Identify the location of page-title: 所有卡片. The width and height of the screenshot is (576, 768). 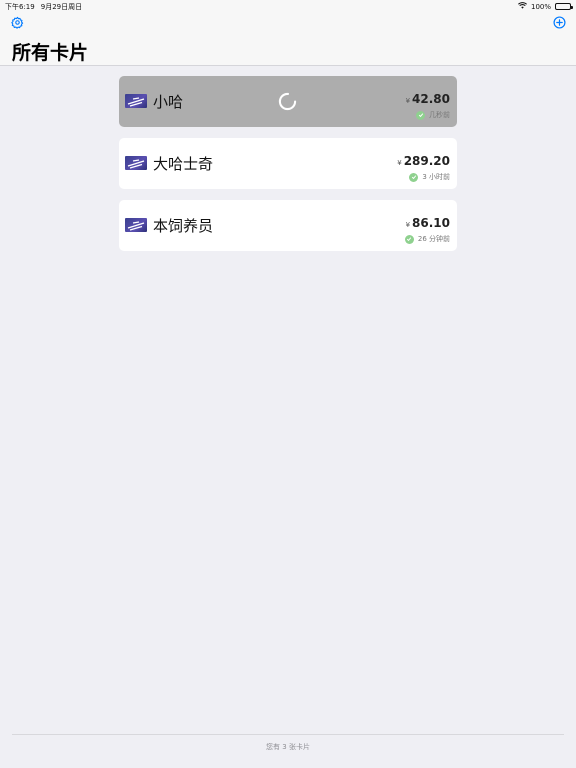
(50, 53).